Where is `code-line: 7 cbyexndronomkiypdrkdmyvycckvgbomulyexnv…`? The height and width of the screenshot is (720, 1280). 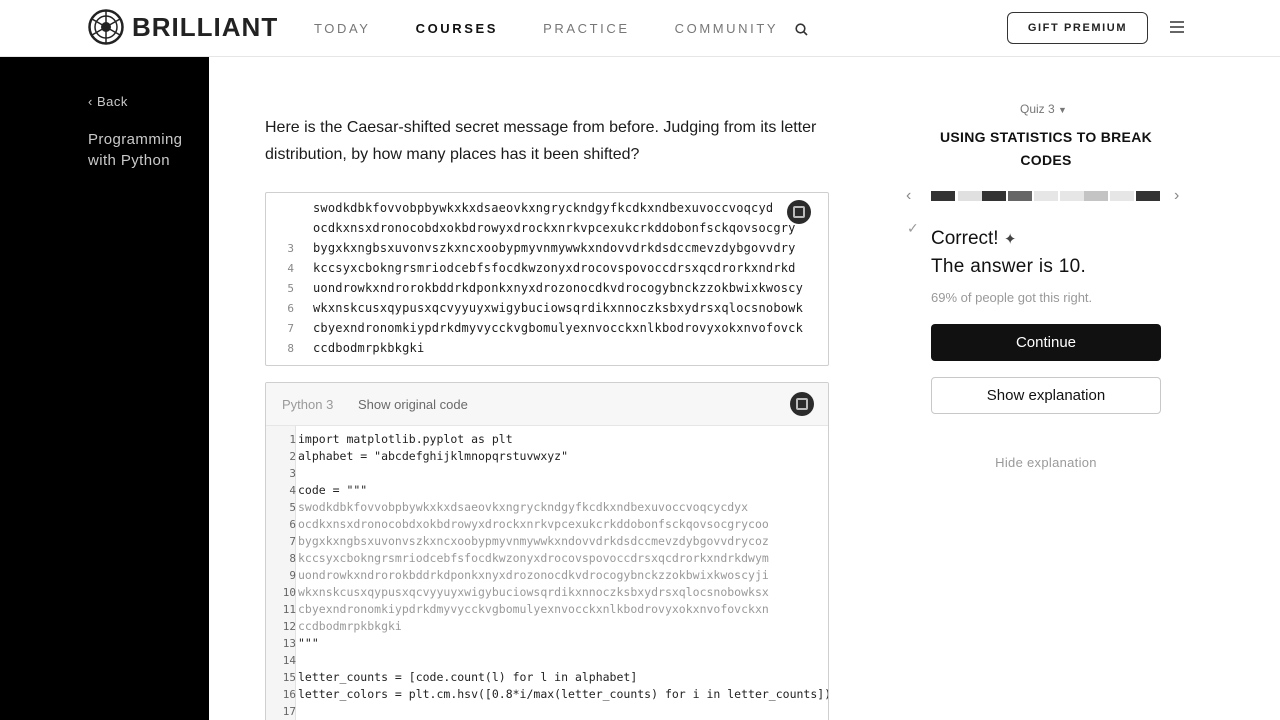 code-line: 7 cbyexndronomkiypdrkdmyvycckvgbomulyexnv… is located at coordinates (547, 328).